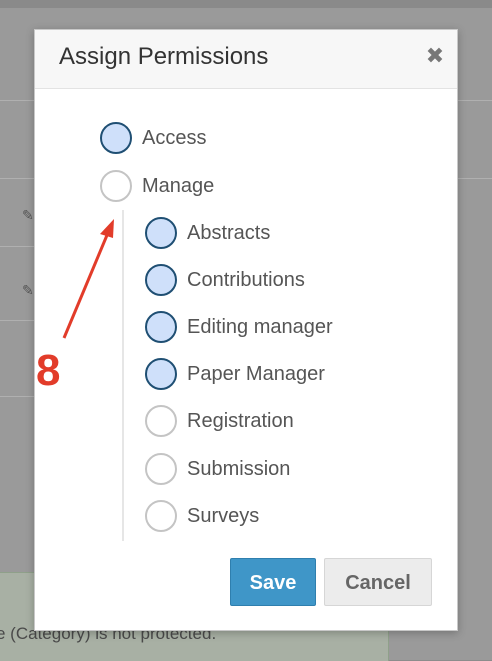 This screenshot has height=661, width=492. What do you see at coordinates (48, 370) in the screenshot?
I see `annotation-step-number: 8` at bounding box center [48, 370].